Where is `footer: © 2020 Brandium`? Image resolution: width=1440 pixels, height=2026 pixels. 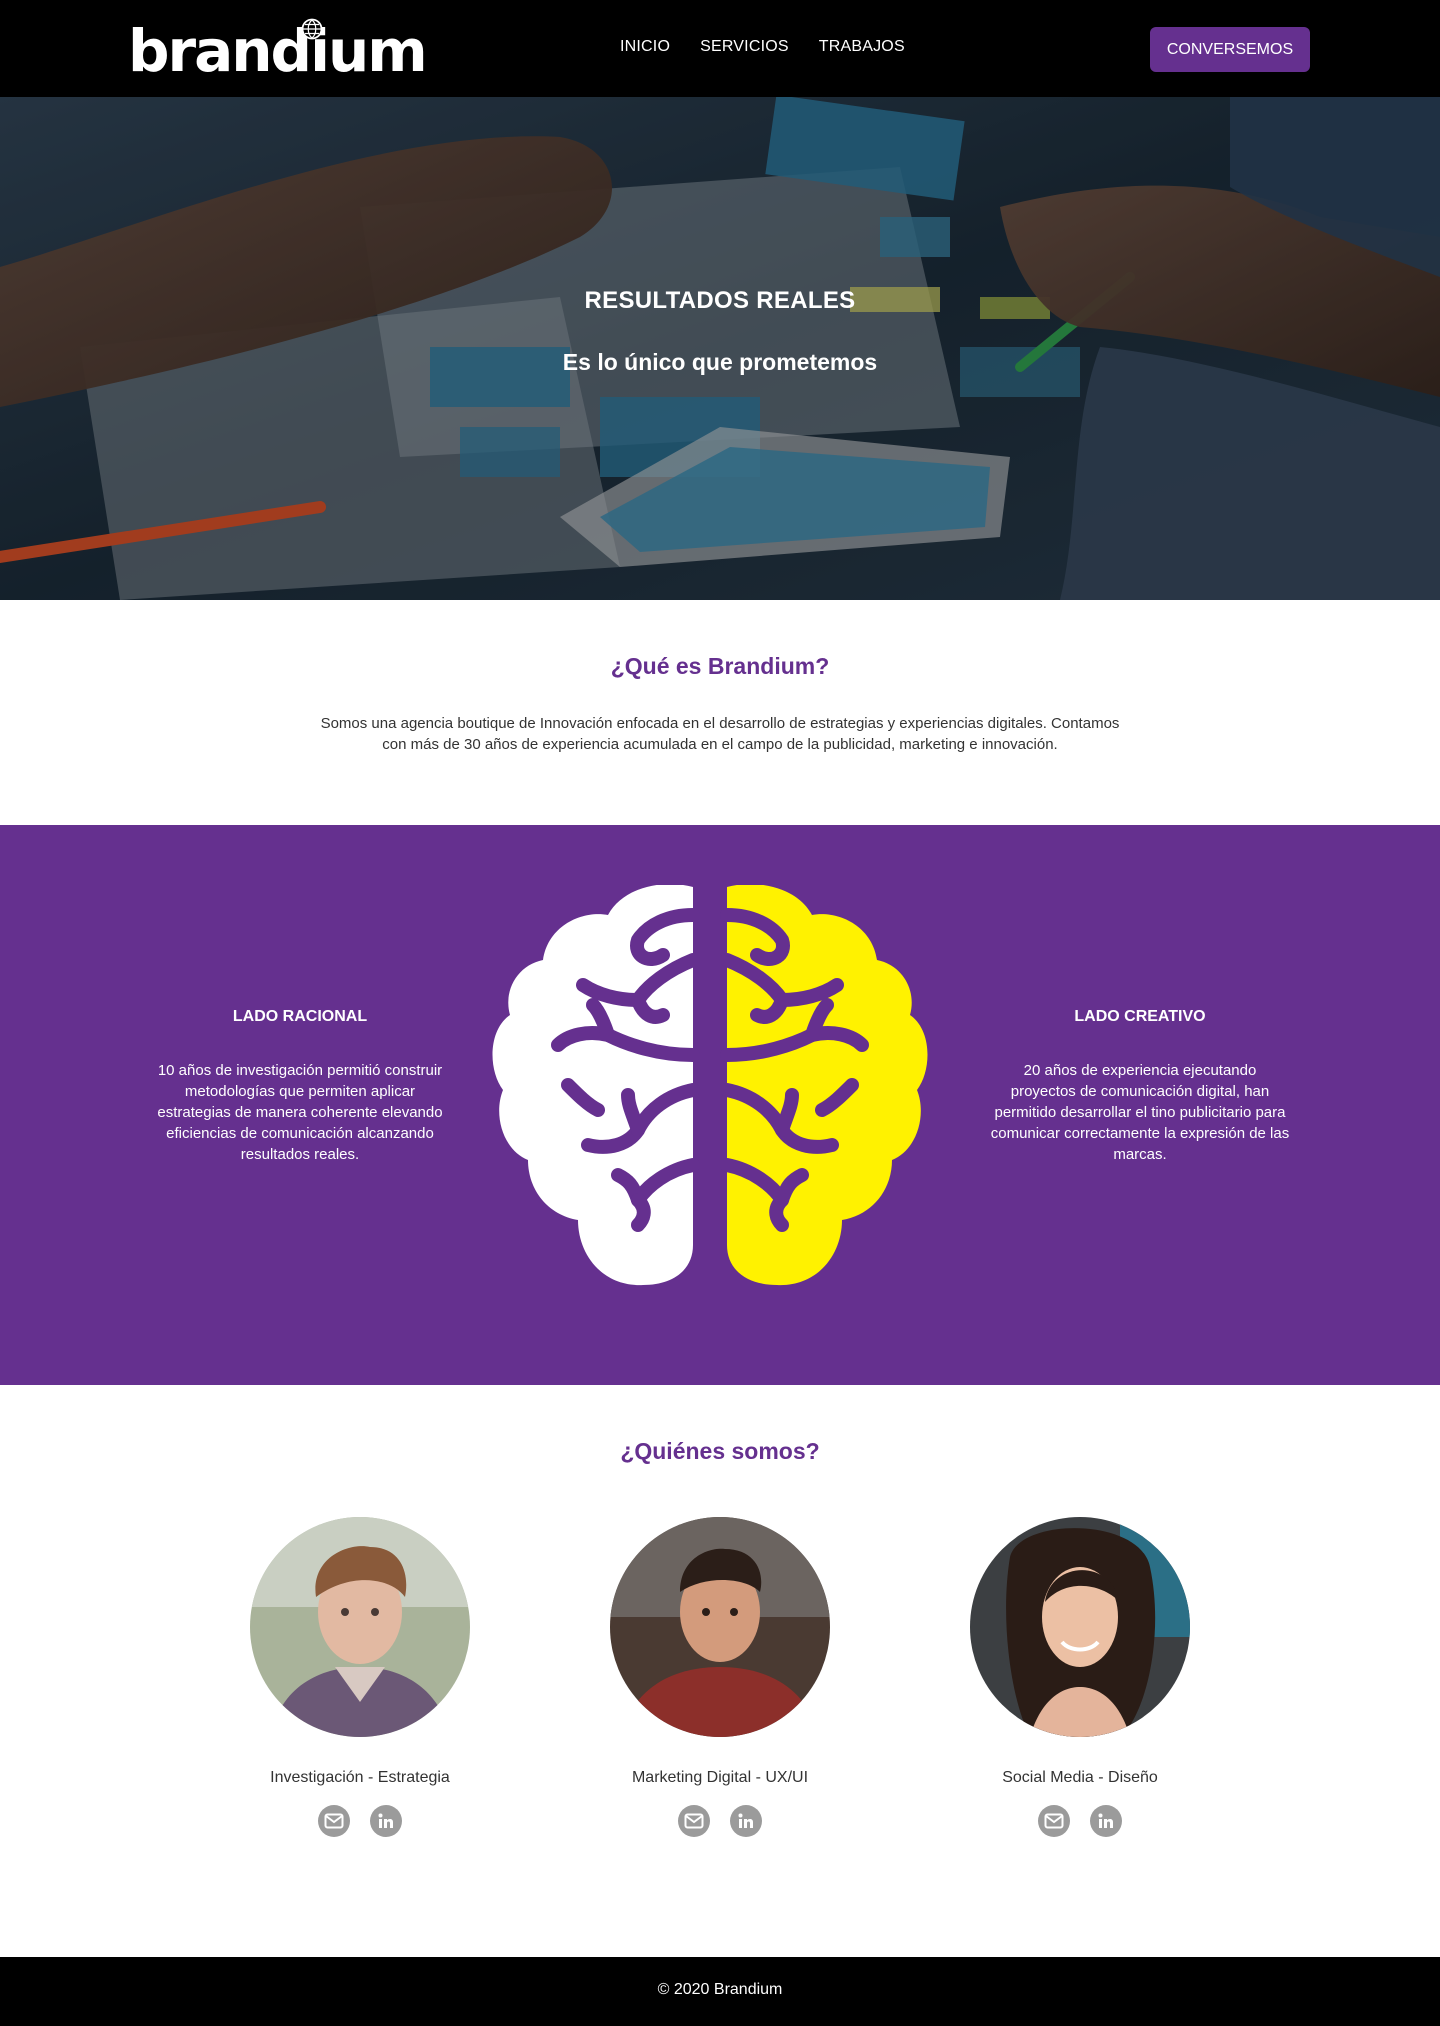 footer: © 2020 Brandium is located at coordinates (720, 1991).